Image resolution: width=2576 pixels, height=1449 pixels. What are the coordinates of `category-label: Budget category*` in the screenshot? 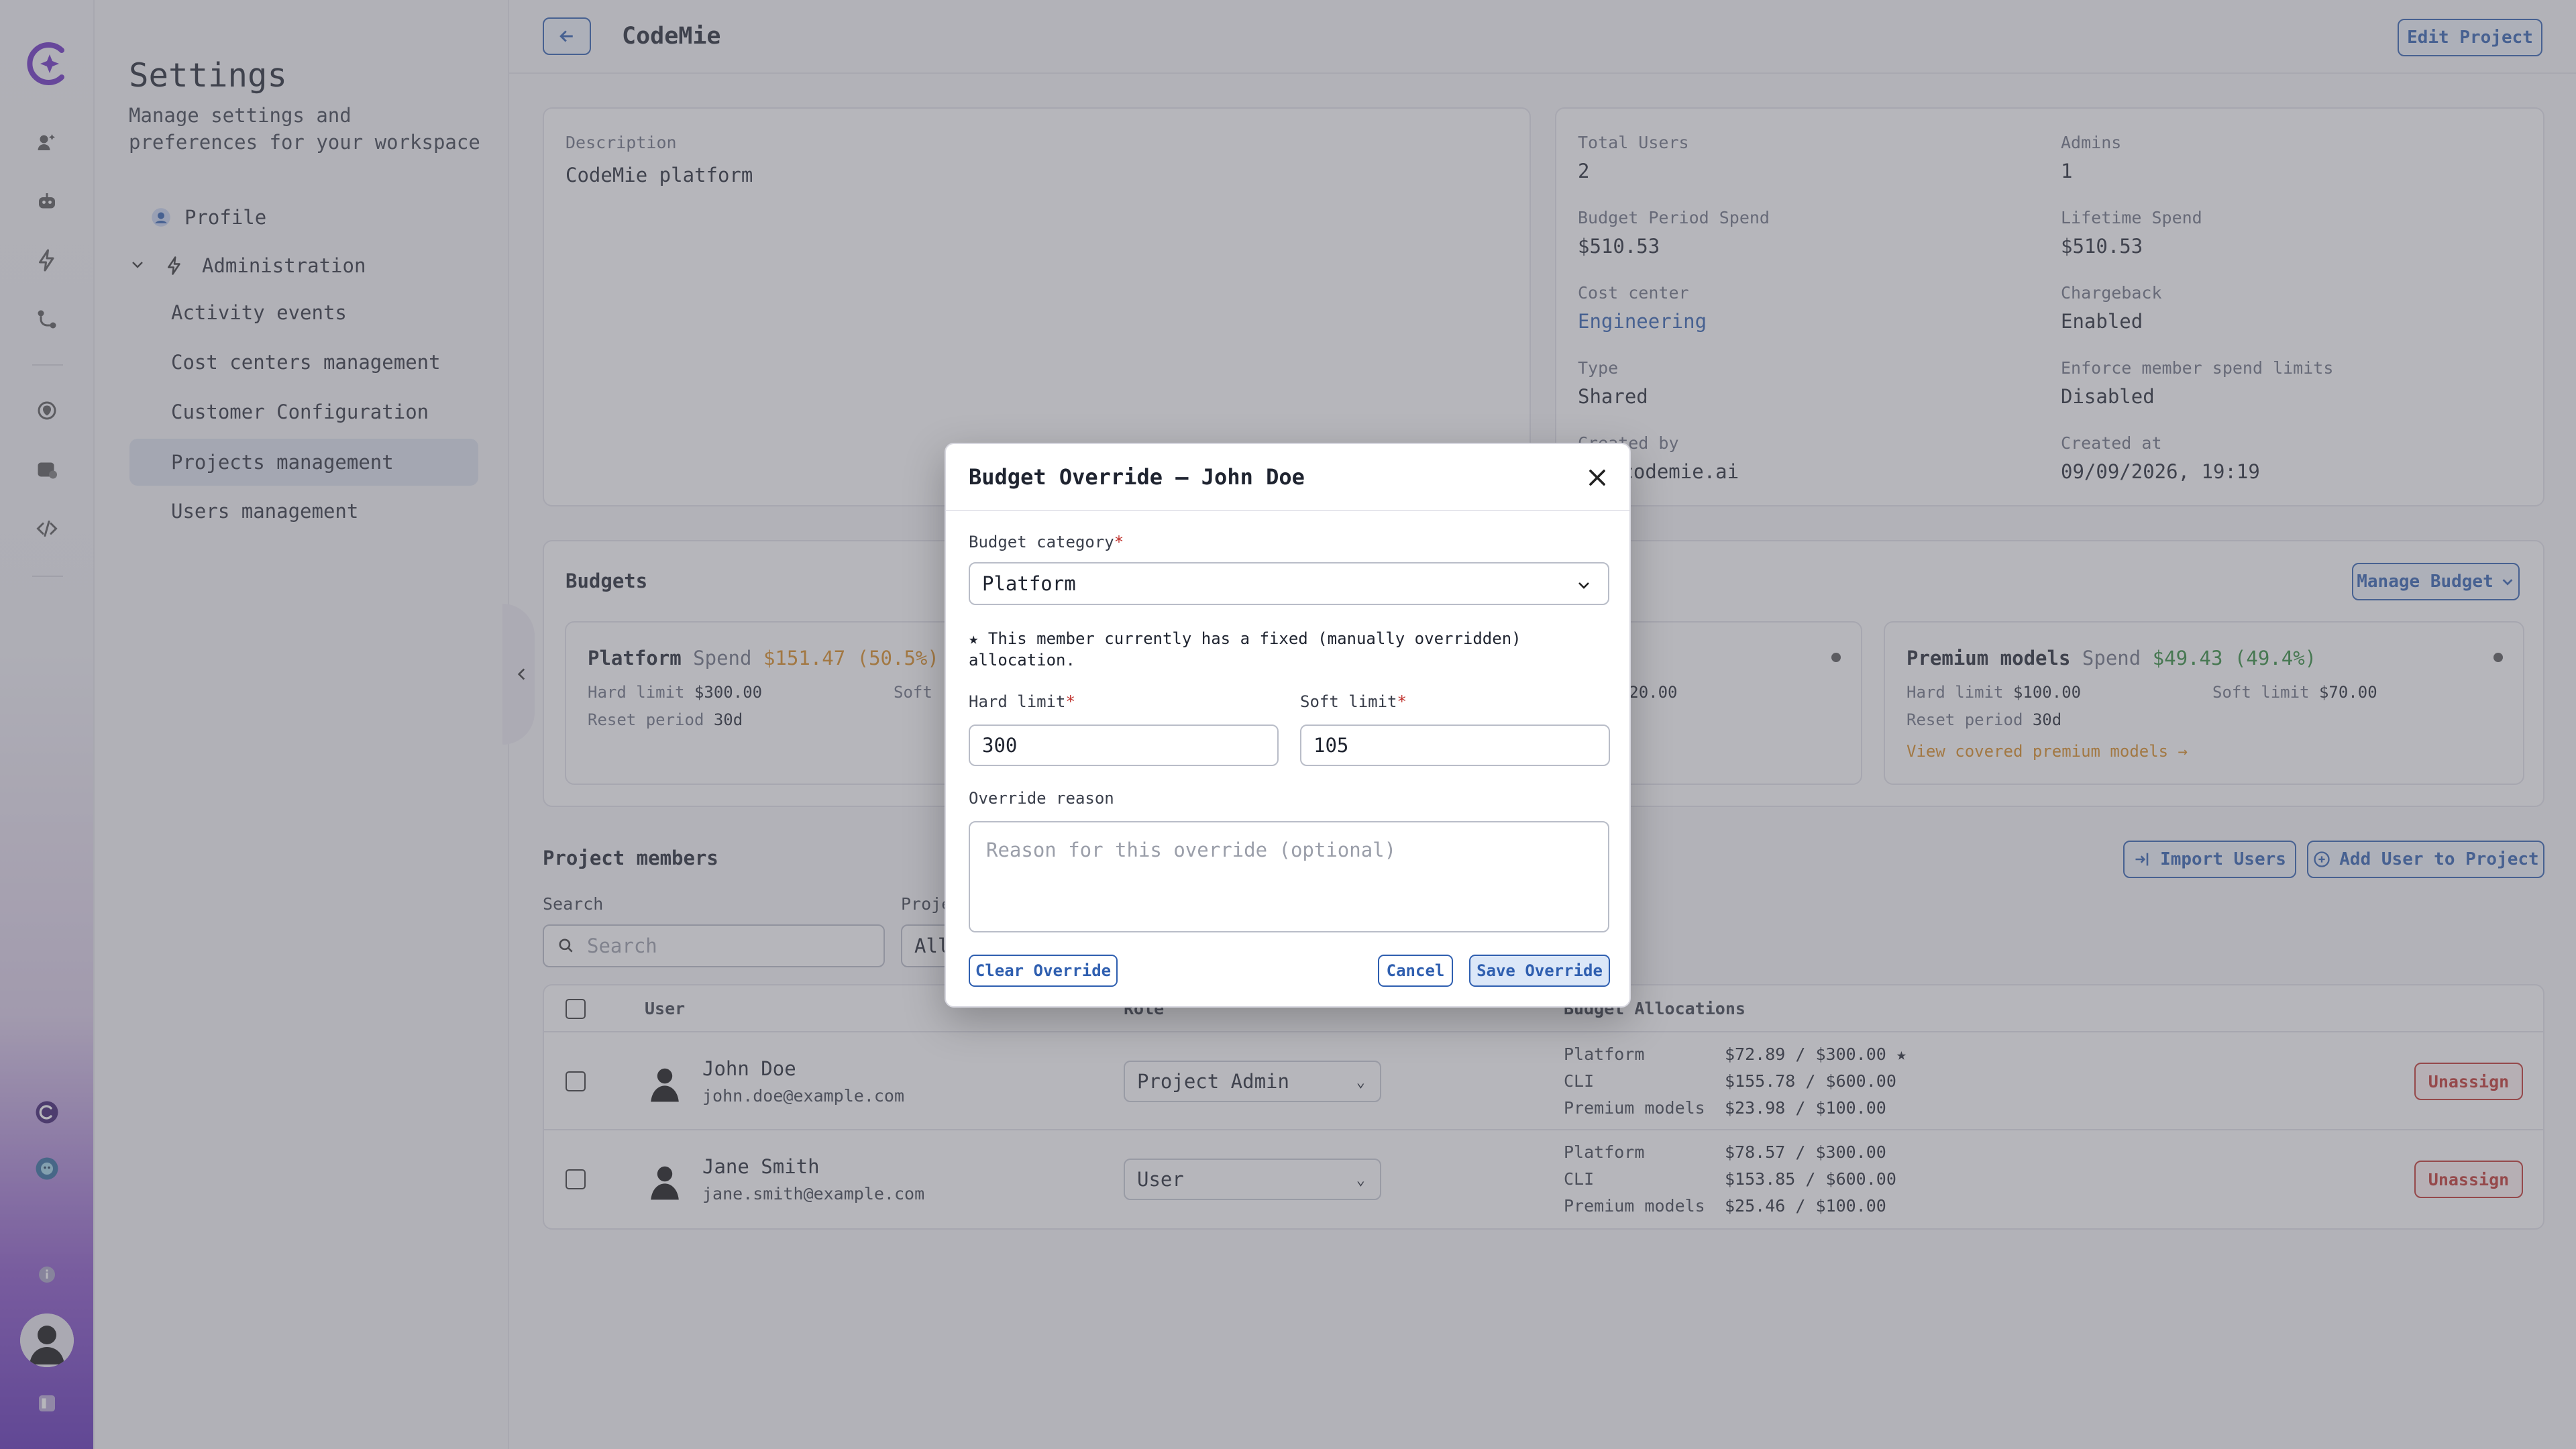 It's located at (1046, 542).